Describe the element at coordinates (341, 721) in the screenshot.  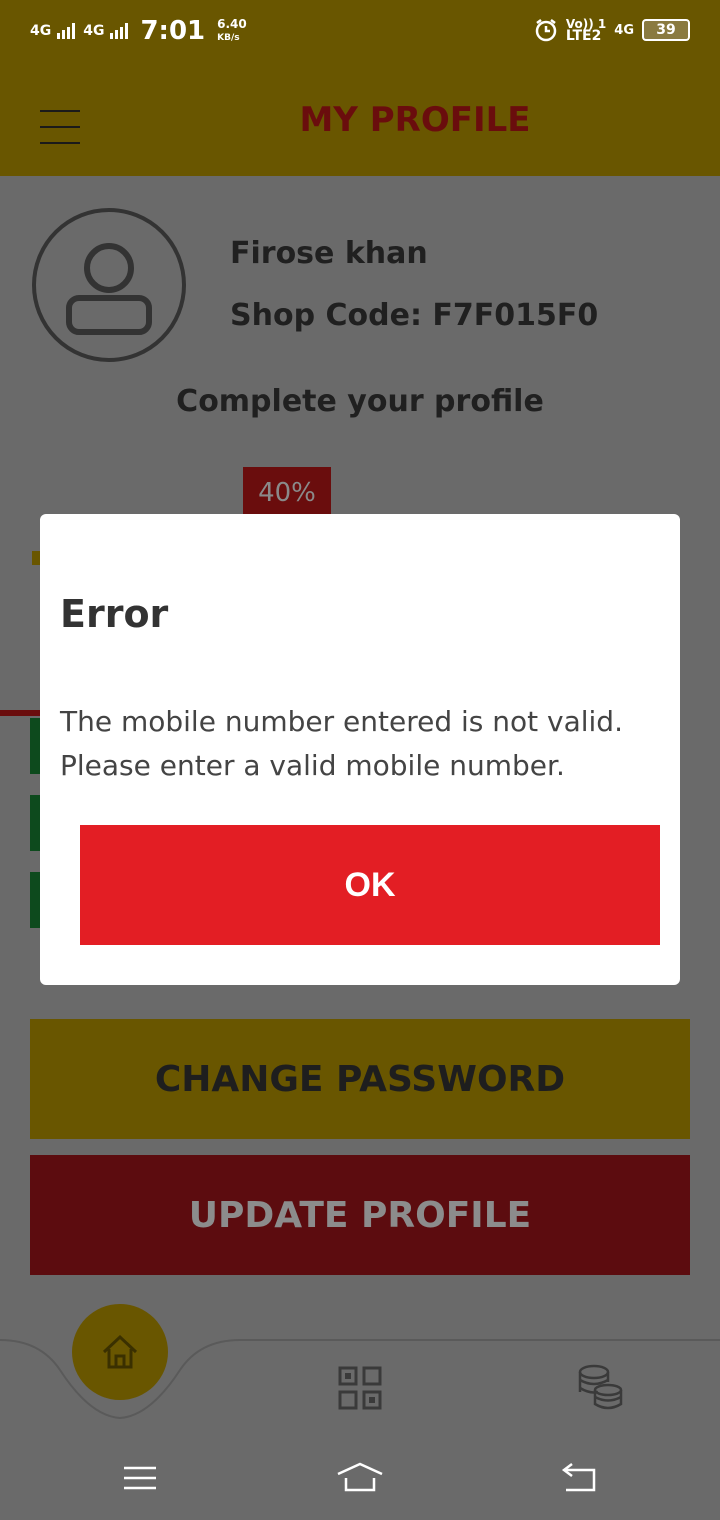
I see `dialog-message-line: The mobile number entered is not valid.` at that location.